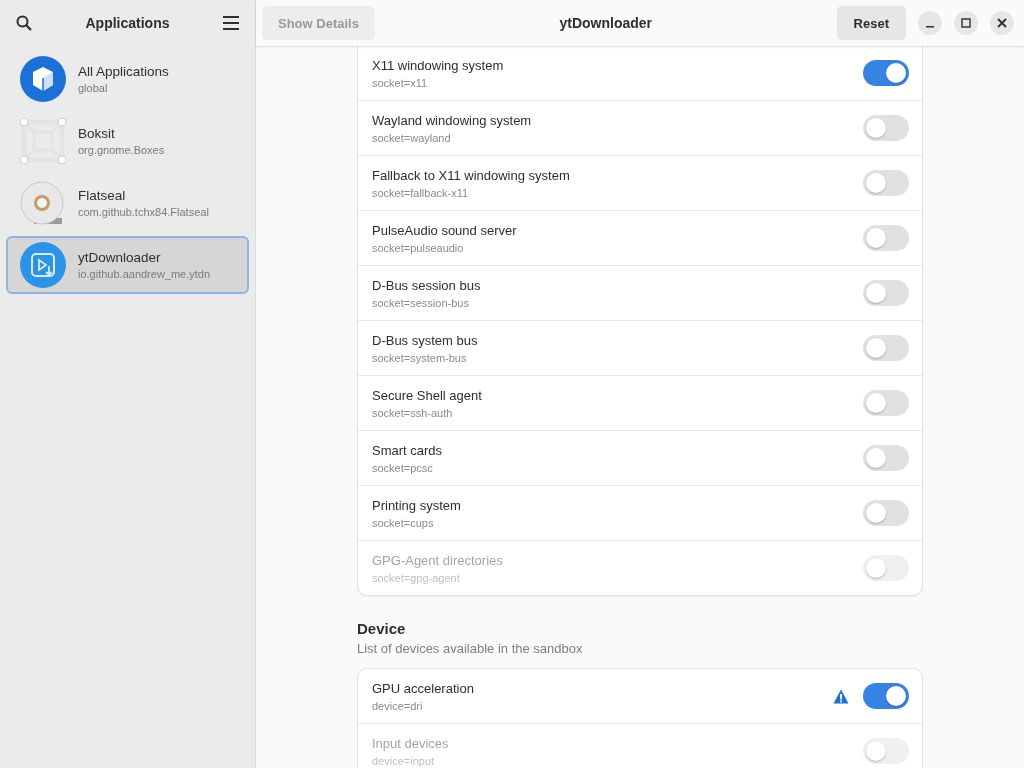 The height and width of the screenshot is (768, 1024). What do you see at coordinates (382, 628) in the screenshot?
I see `section-heading: Device` at bounding box center [382, 628].